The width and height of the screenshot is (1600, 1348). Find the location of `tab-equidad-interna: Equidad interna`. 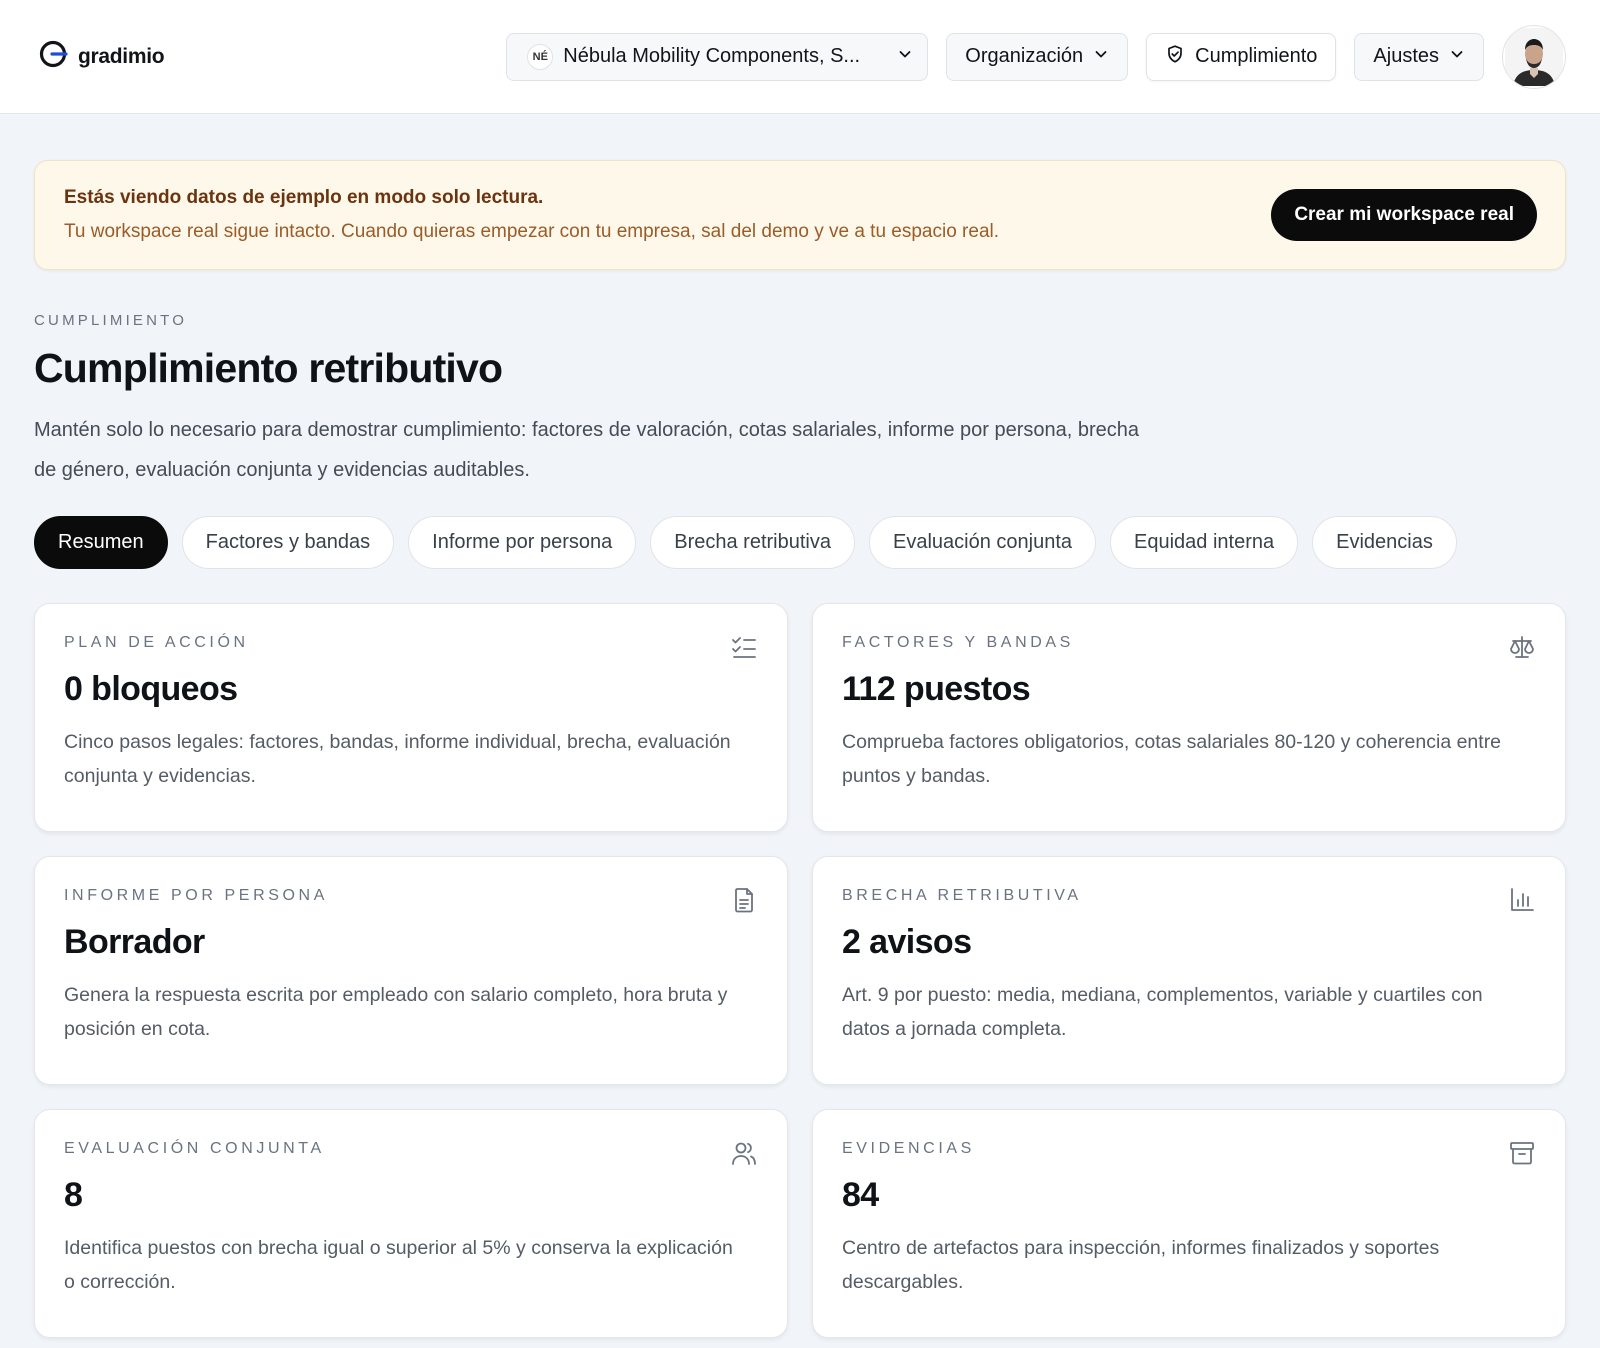

tab-equidad-interna: Equidad interna is located at coordinates (1204, 542).